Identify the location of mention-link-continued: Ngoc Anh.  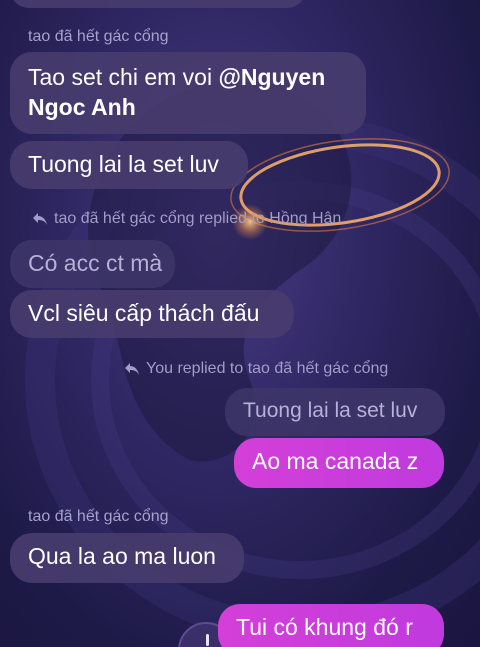
(82, 107).